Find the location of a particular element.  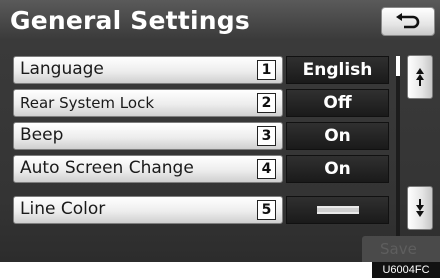

language-button: Language 1 is located at coordinates (148, 70).